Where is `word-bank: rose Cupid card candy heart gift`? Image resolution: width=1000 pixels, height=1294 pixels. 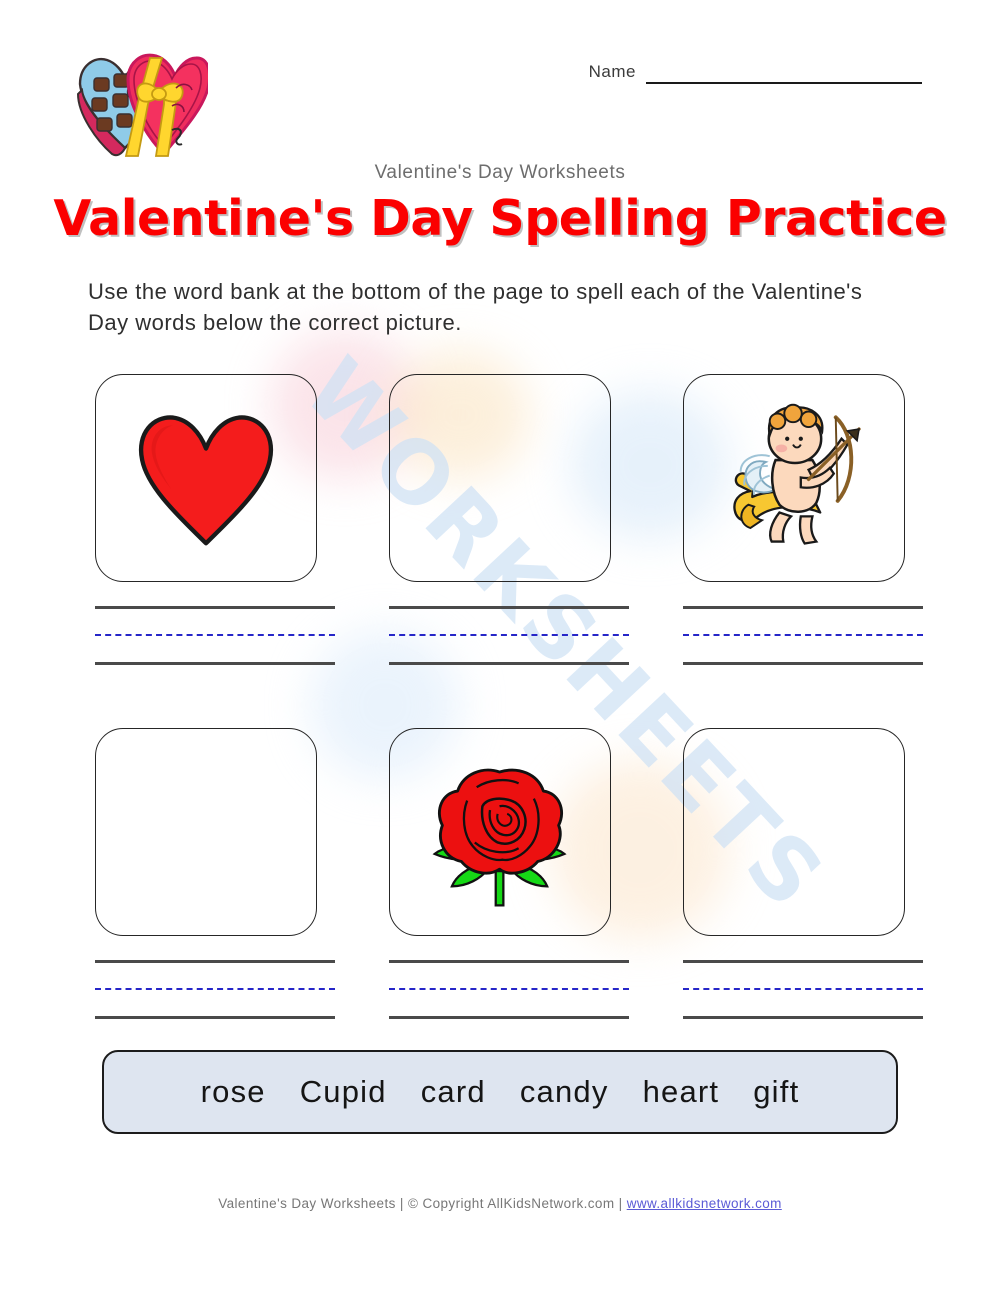 word-bank: rose Cupid card candy heart gift is located at coordinates (500, 1092).